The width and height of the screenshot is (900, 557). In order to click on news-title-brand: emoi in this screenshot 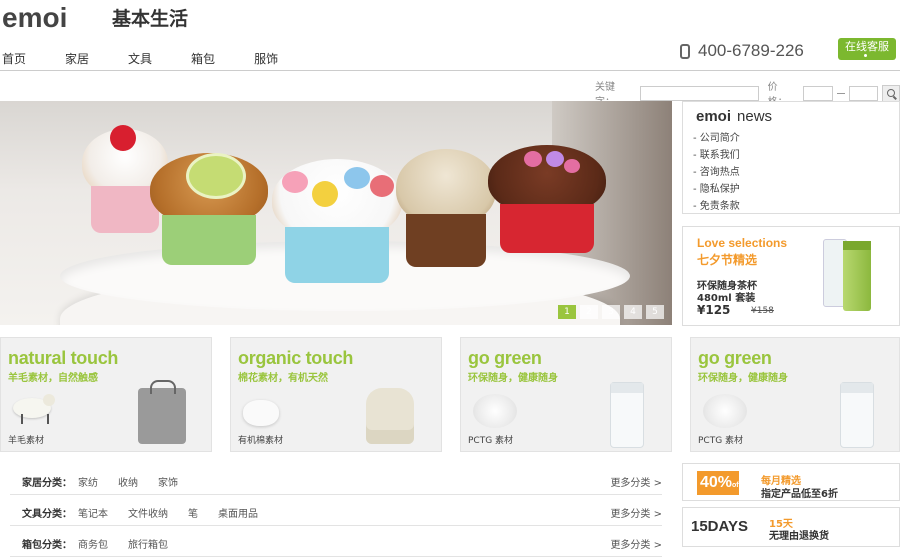, I will do `click(714, 116)`.